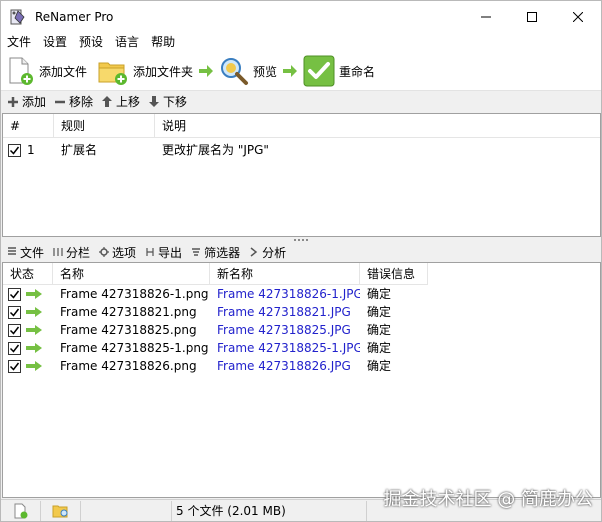 This screenshot has width=602, height=522. What do you see at coordinates (128, 366) in the screenshot?
I see `file-name: Frame 427318826.png` at bounding box center [128, 366].